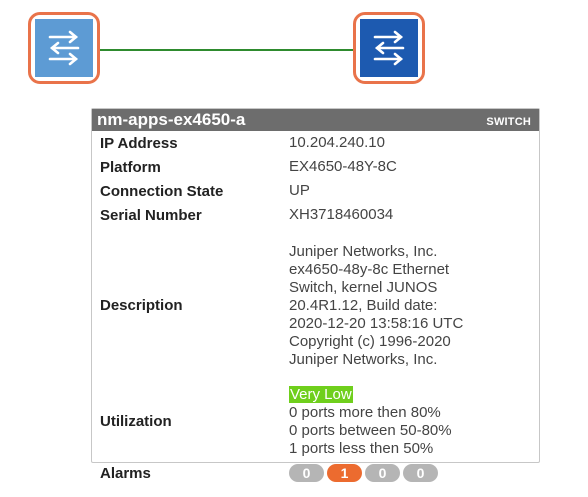  Describe the element at coordinates (508, 122) in the screenshot. I see `device-type-badge: SWITCH` at that location.